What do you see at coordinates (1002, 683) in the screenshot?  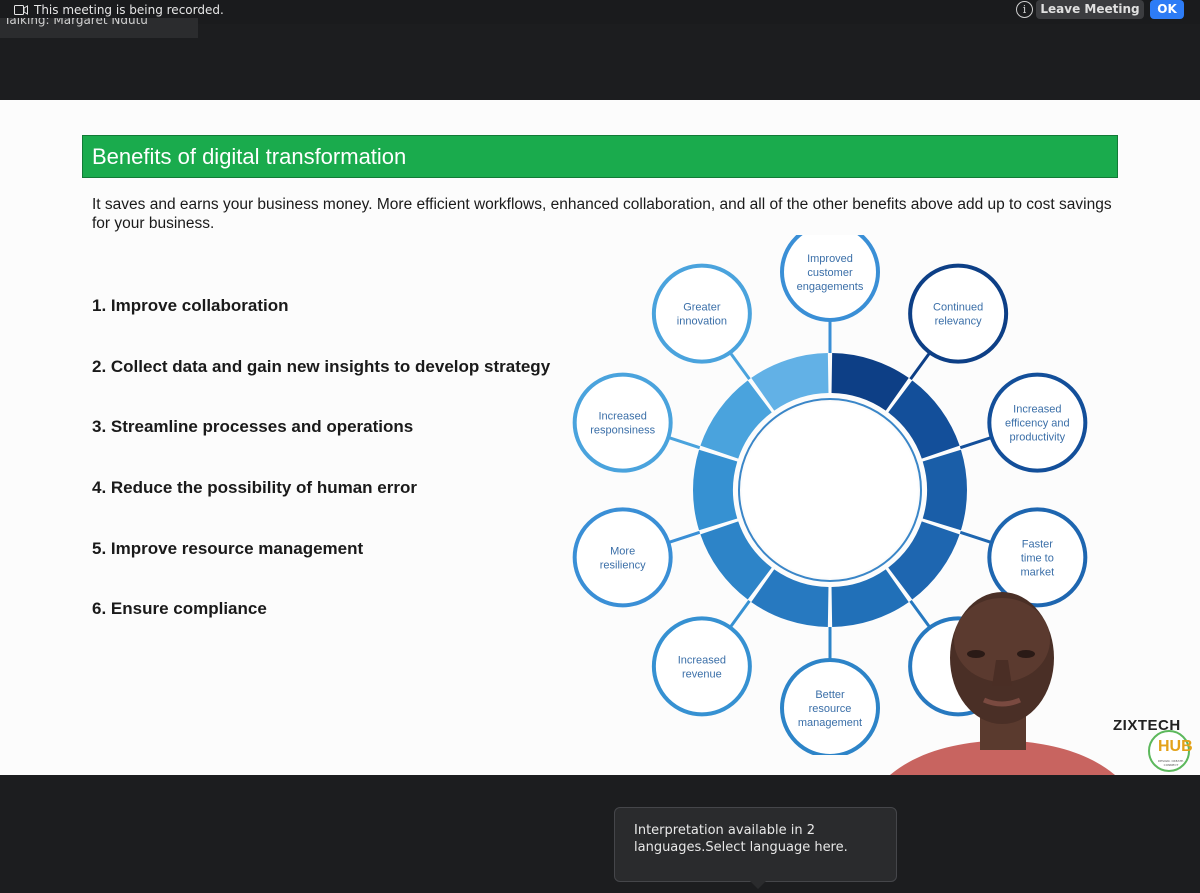 I see `presenter-video` at bounding box center [1002, 683].